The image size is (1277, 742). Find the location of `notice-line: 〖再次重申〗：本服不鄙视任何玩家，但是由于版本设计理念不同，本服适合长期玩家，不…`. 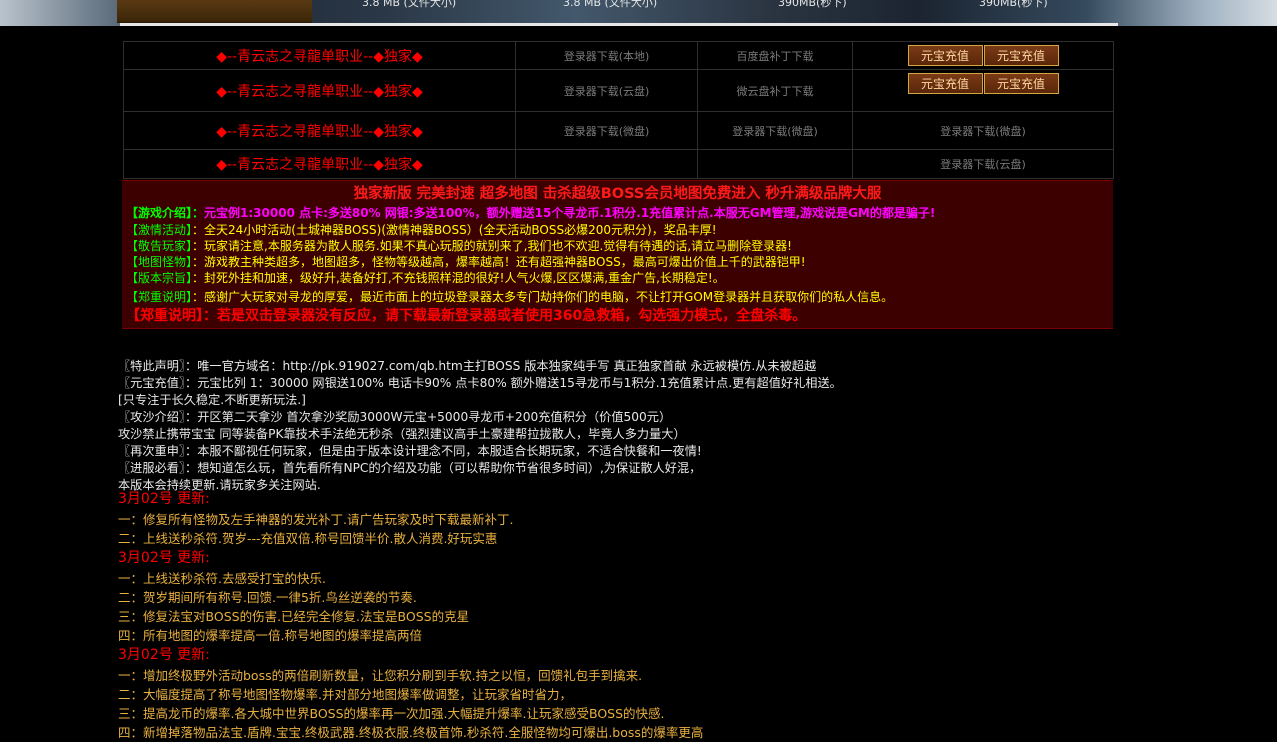

notice-line: 〖再次重申〗：本服不鄙视任何玩家，但是由于版本设计理念不同，本服适合长期玩家，不… is located at coordinates (410, 451).